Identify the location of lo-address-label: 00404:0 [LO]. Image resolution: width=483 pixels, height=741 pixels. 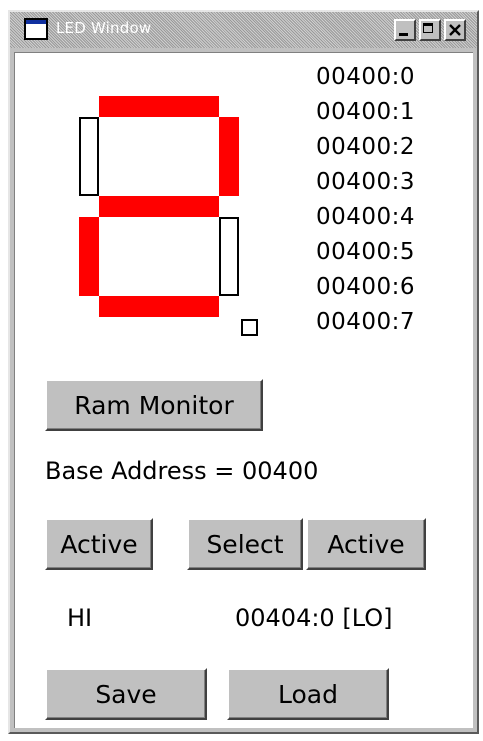
(314, 618).